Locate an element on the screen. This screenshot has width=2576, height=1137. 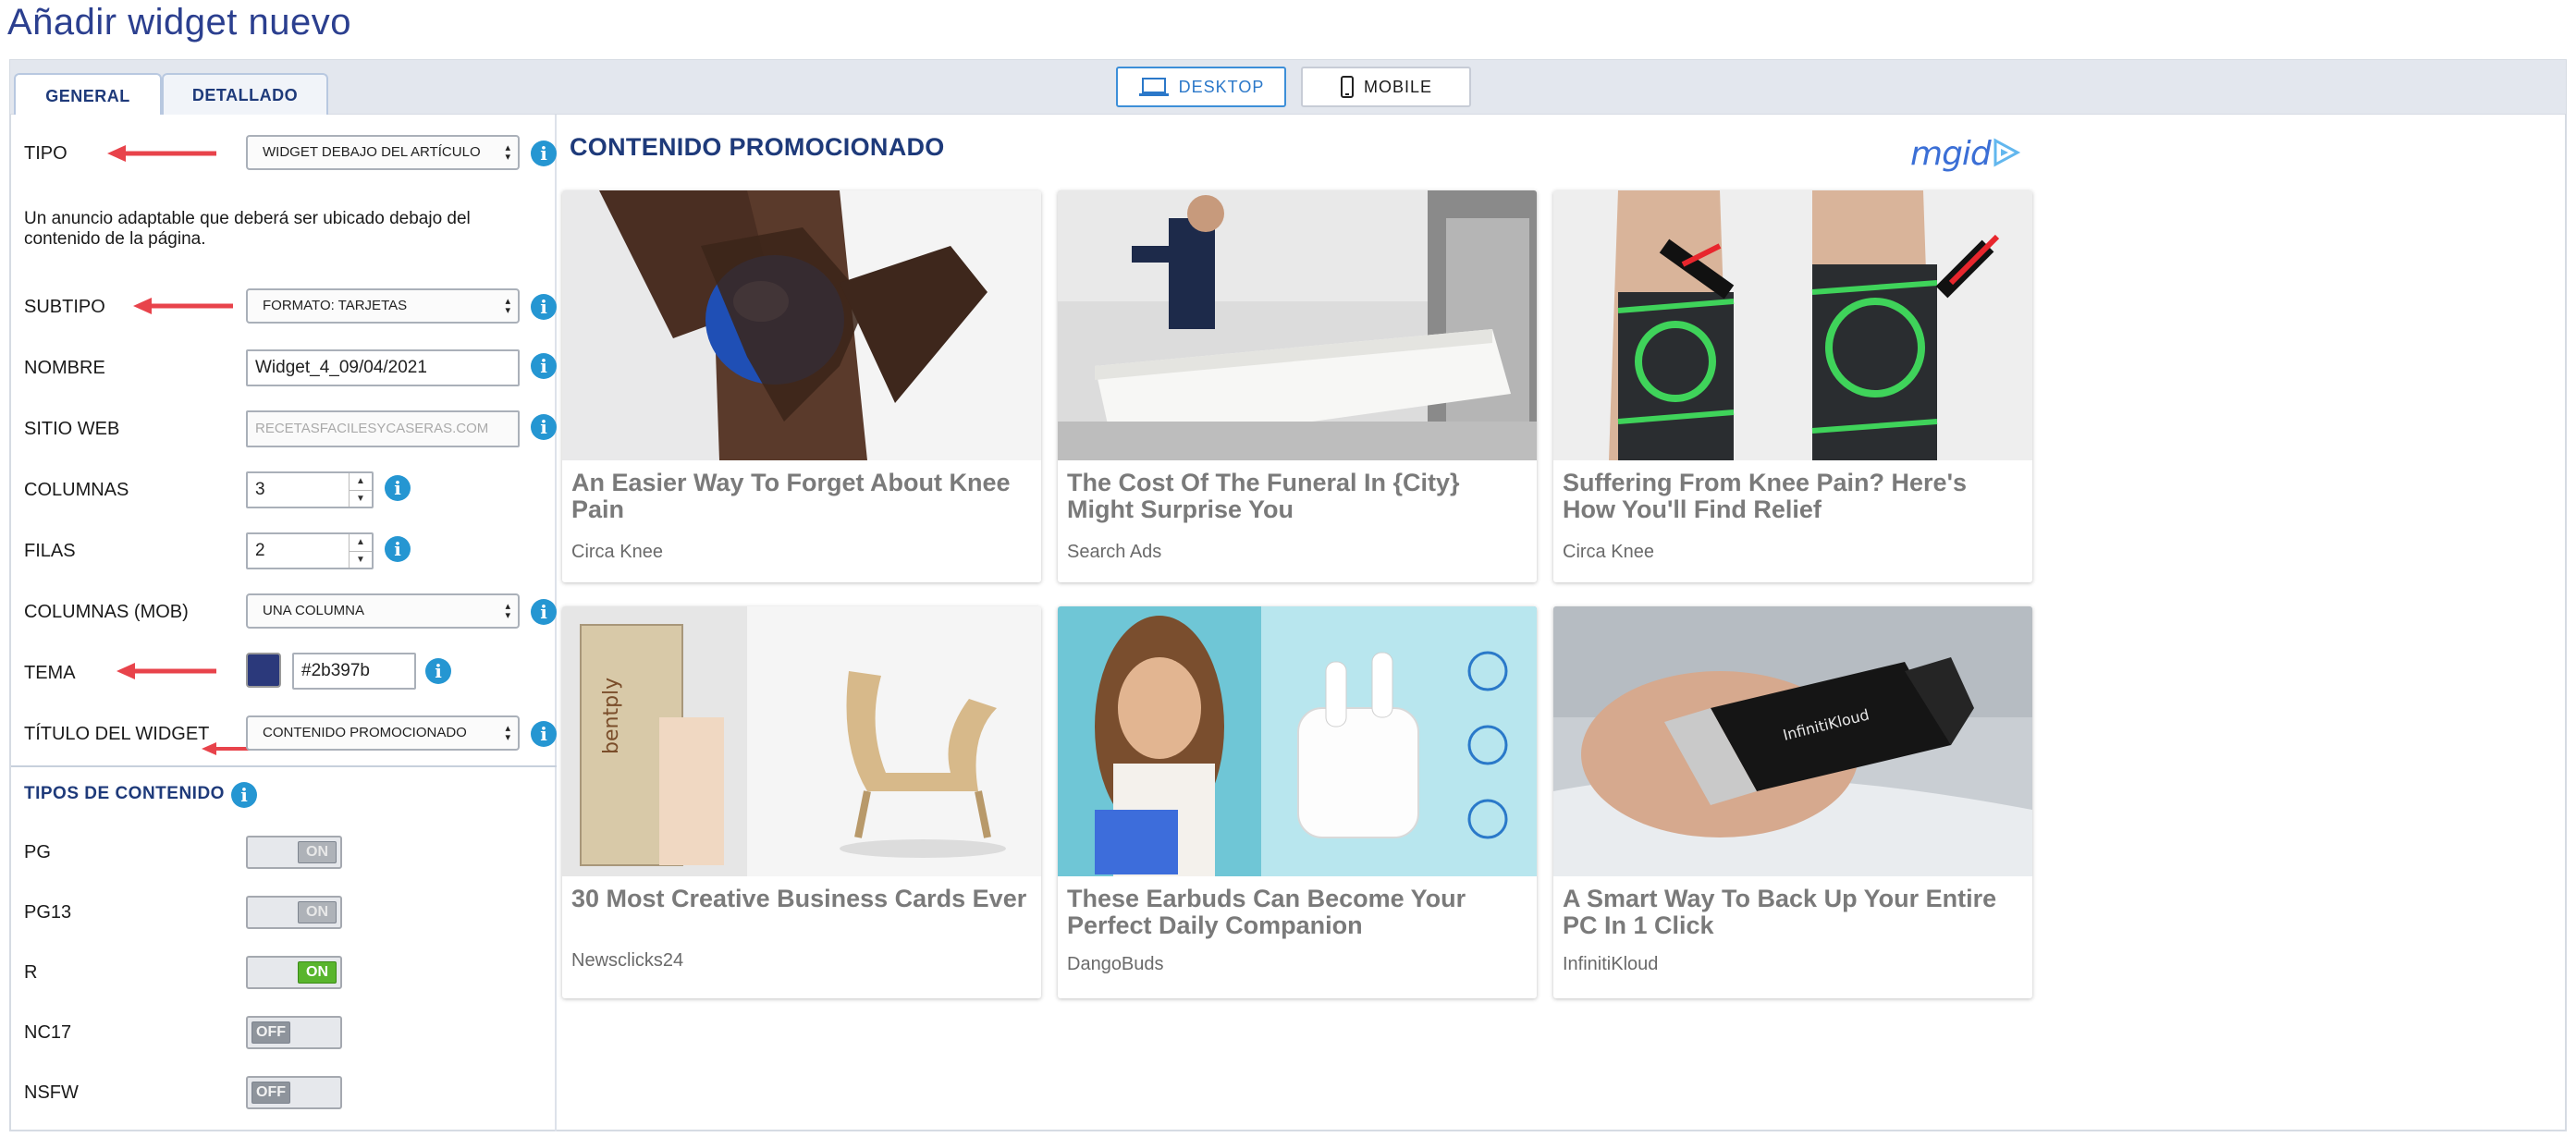
nc17-toggle: OFF is located at coordinates (294, 1032).